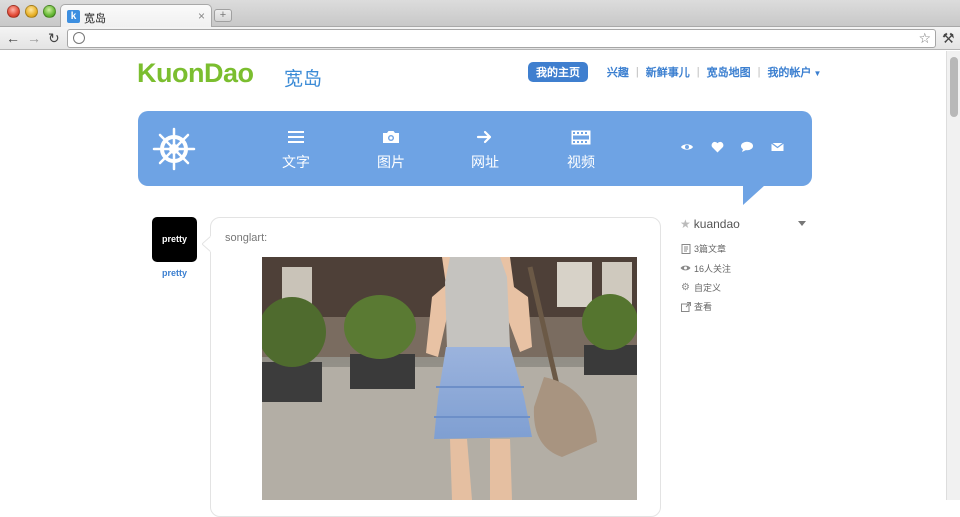  What do you see at coordinates (558, 72) in the screenshot?
I see `nav-my-home: 我的主页` at bounding box center [558, 72].